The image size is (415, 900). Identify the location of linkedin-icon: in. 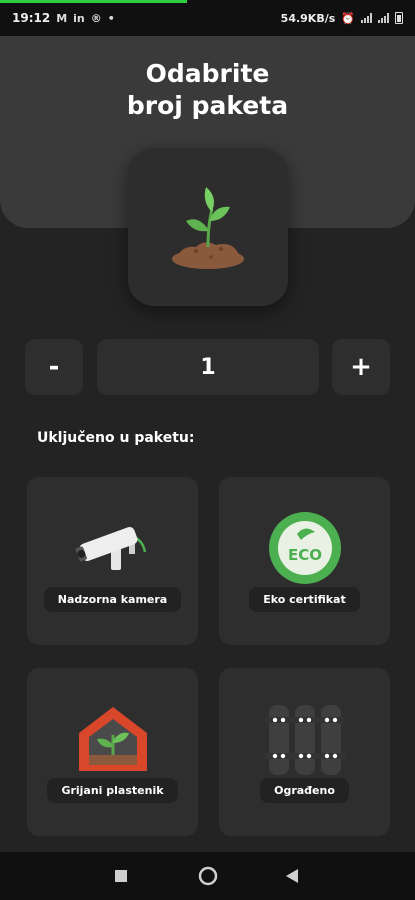
(79, 18).